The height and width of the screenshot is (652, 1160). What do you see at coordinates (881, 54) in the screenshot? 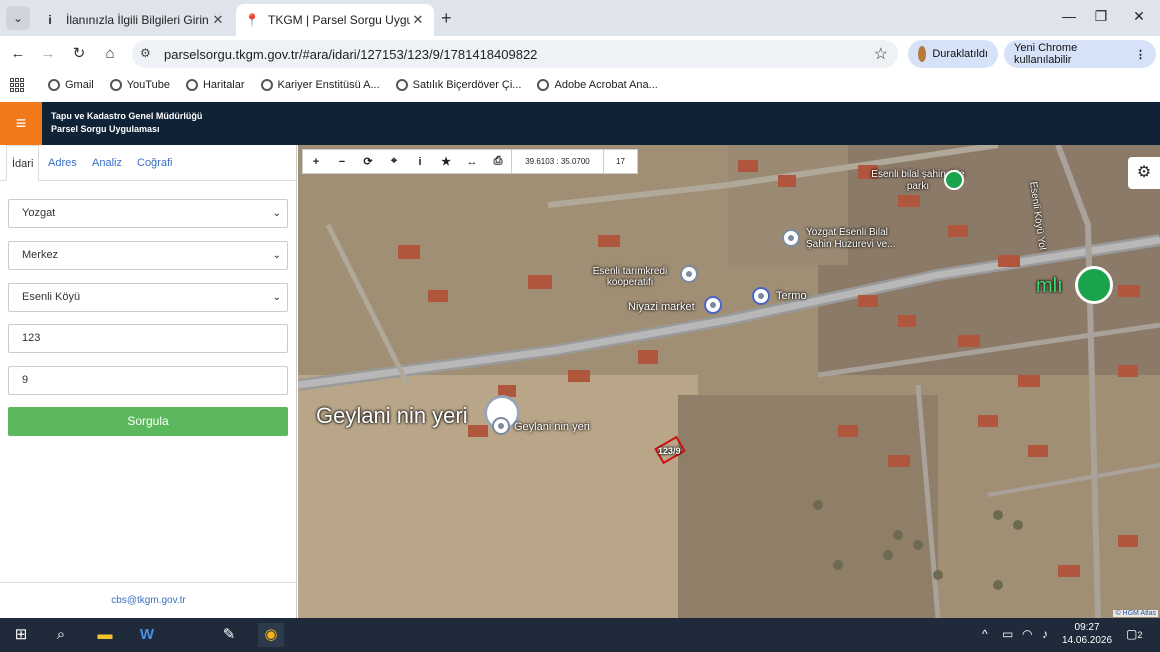
I see `bookmark-star-icon: ☆` at bounding box center [881, 54].